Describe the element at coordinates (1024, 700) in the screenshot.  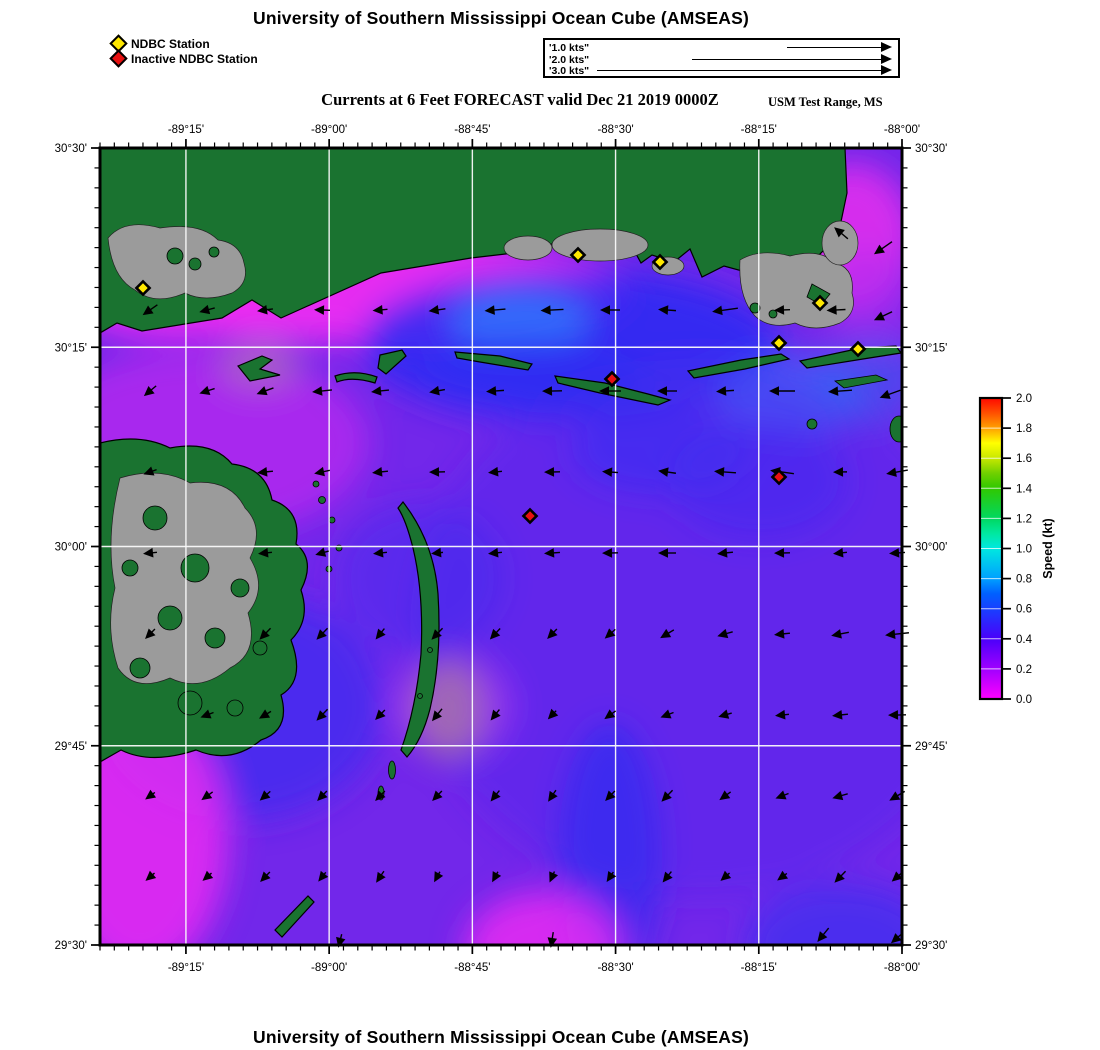
I see `colorbar-tick-label: 0.0` at that location.